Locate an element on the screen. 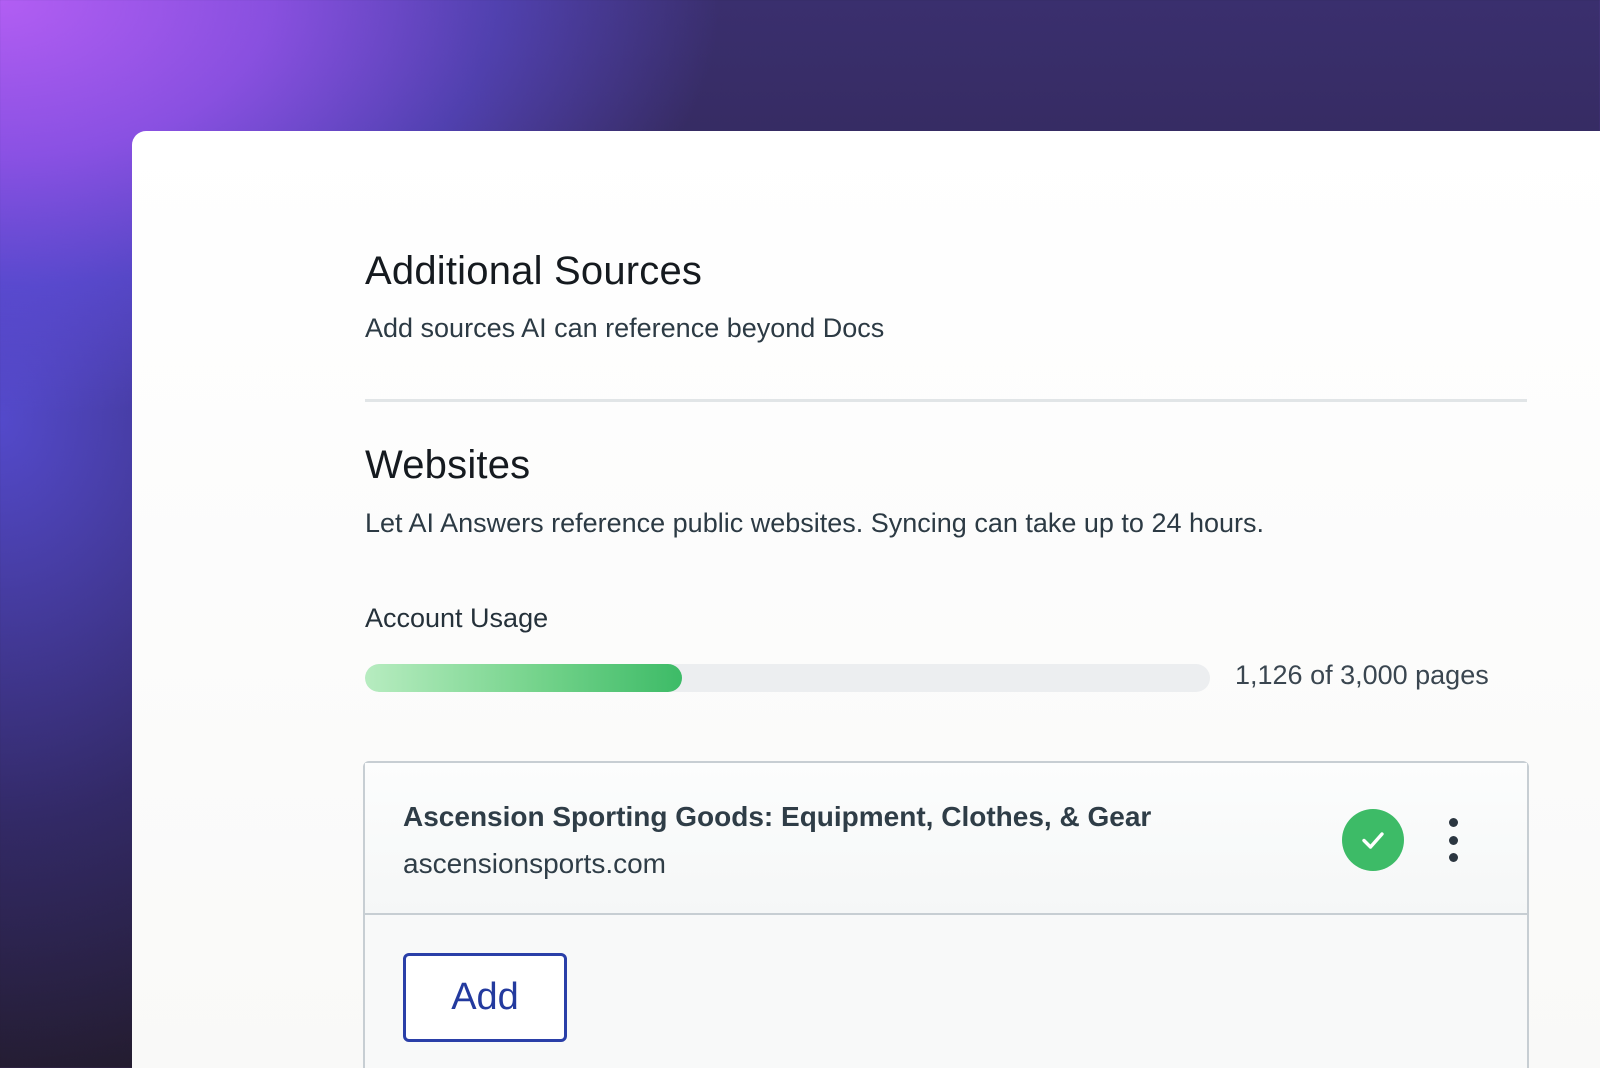 Image resolution: width=1600 pixels, height=1068 pixels. kebab-menu-icon is located at coordinates (1453, 840).